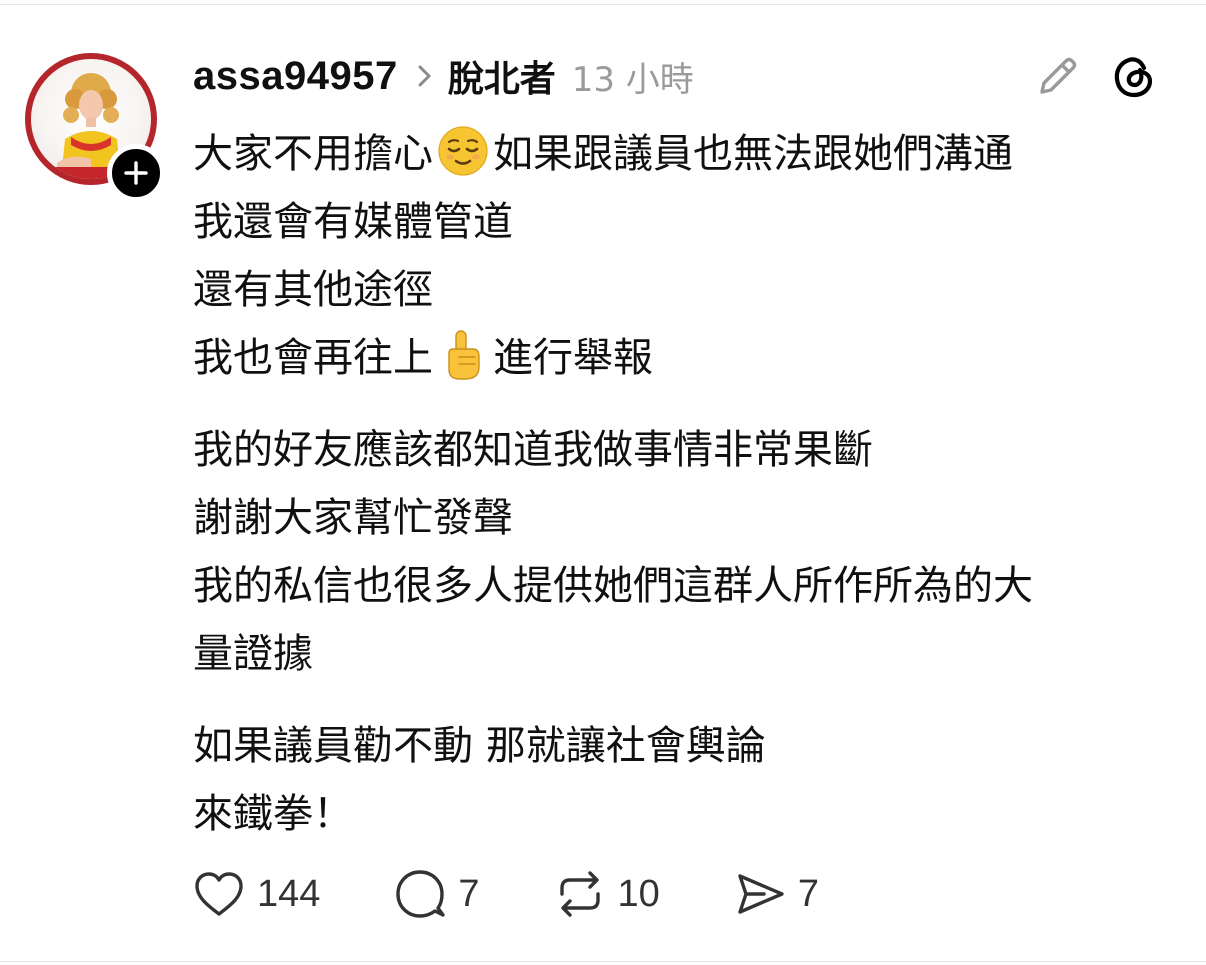  What do you see at coordinates (603, 4) in the screenshot?
I see `top-divider` at bounding box center [603, 4].